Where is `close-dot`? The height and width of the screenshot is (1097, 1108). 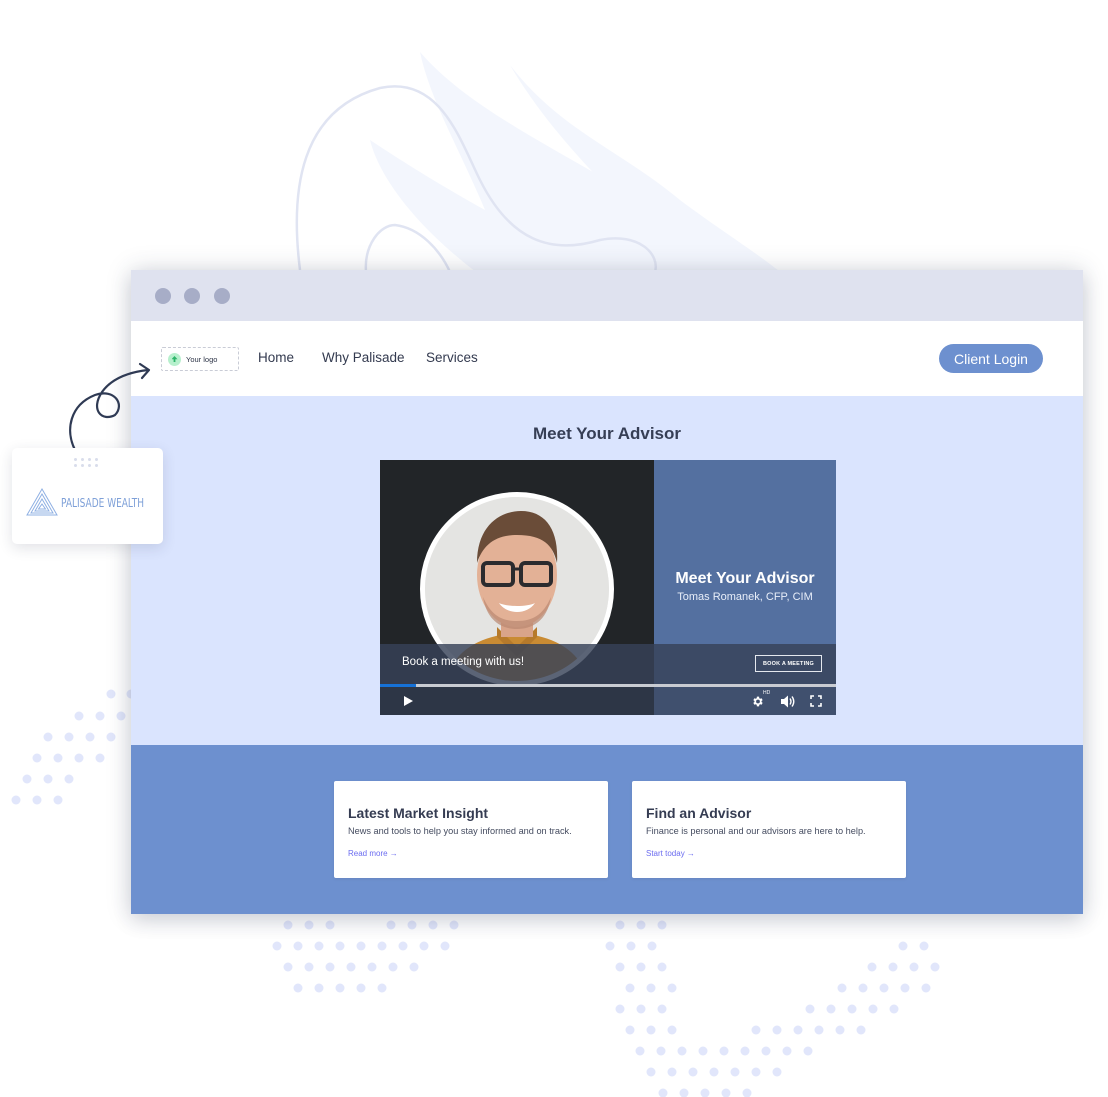 close-dot is located at coordinates (163, 296).